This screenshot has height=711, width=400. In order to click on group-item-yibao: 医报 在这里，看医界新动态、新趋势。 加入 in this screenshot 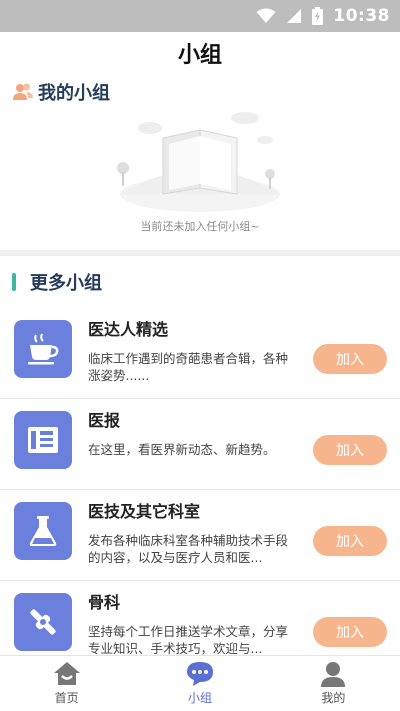, I will do `click(200, 444)`.